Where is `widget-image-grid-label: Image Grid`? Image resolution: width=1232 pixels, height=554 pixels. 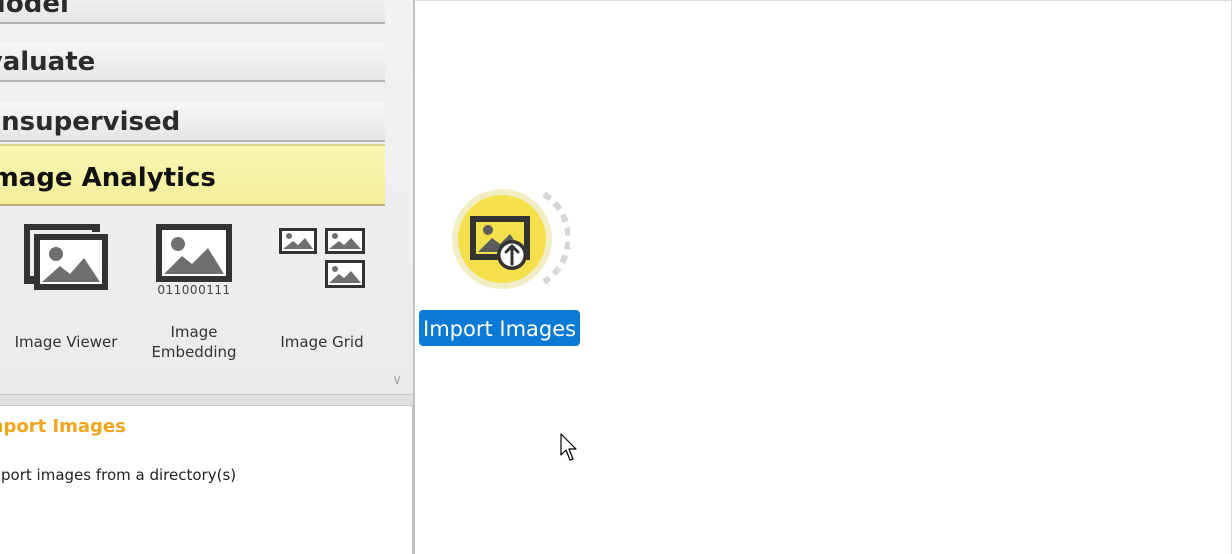
widget-image-grid-label: Image Grid is located at coordinates (322, 342).